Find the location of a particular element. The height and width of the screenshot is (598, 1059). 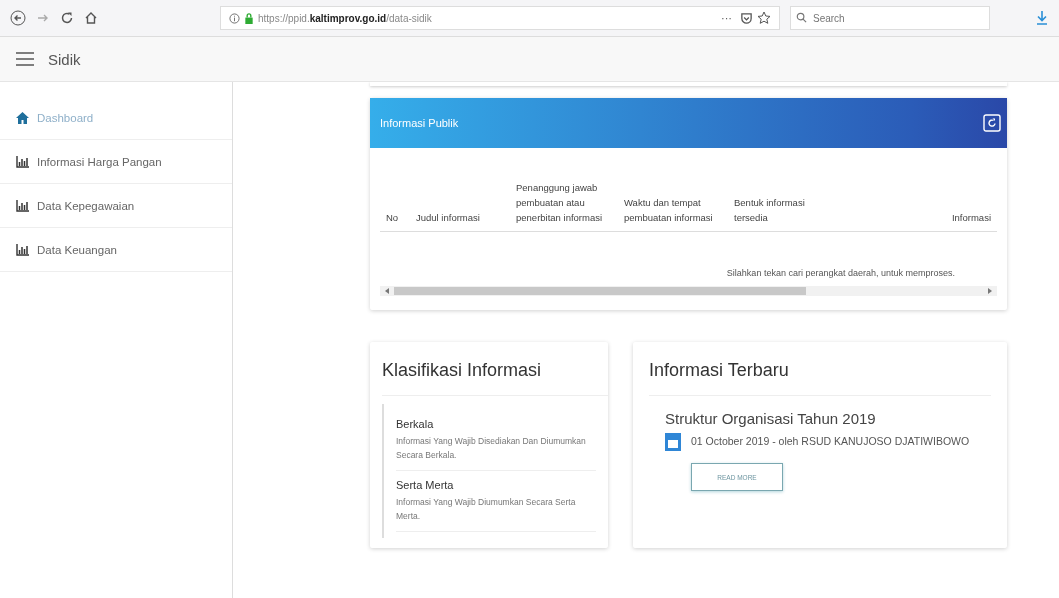

column-header: Informasi is located at coordinates (971, 218).